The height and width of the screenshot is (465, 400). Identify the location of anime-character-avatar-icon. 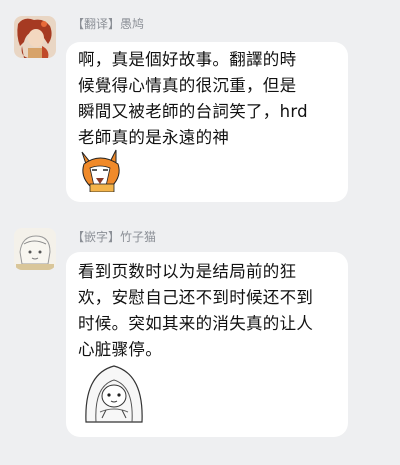
(35, 37).